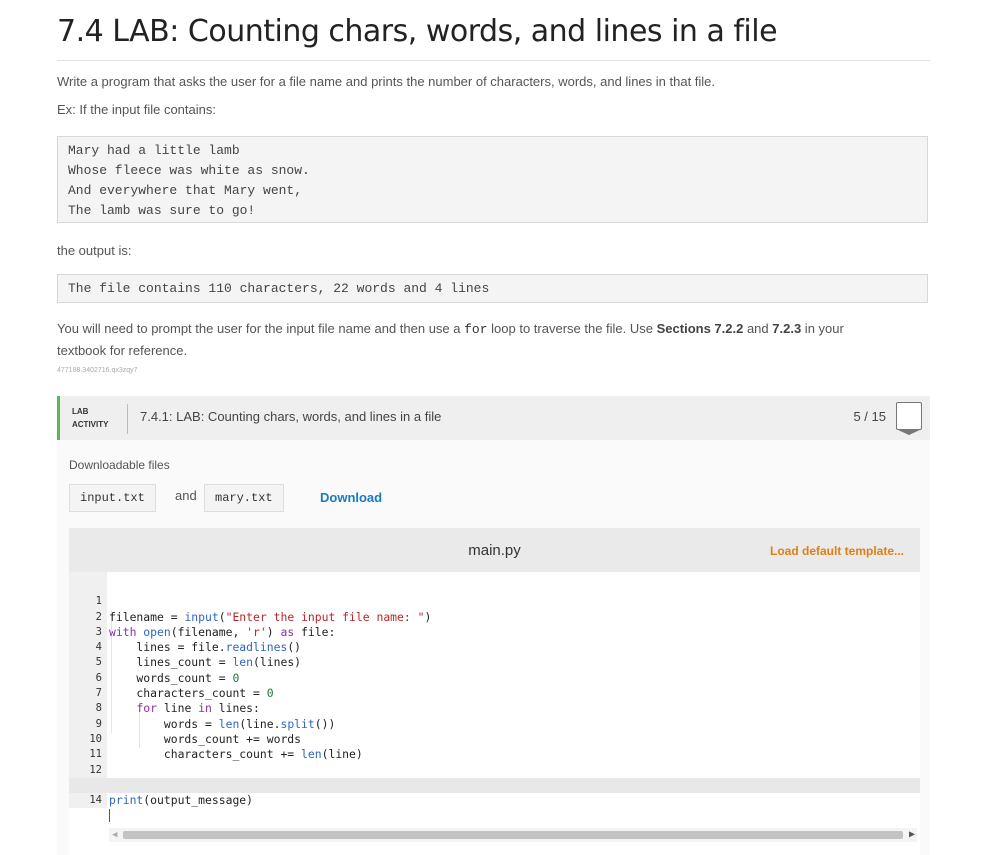  What do you see at coordinates (494, 746) in the screenshot?
I see `code-line: 11` at bounding box center [494, 746].